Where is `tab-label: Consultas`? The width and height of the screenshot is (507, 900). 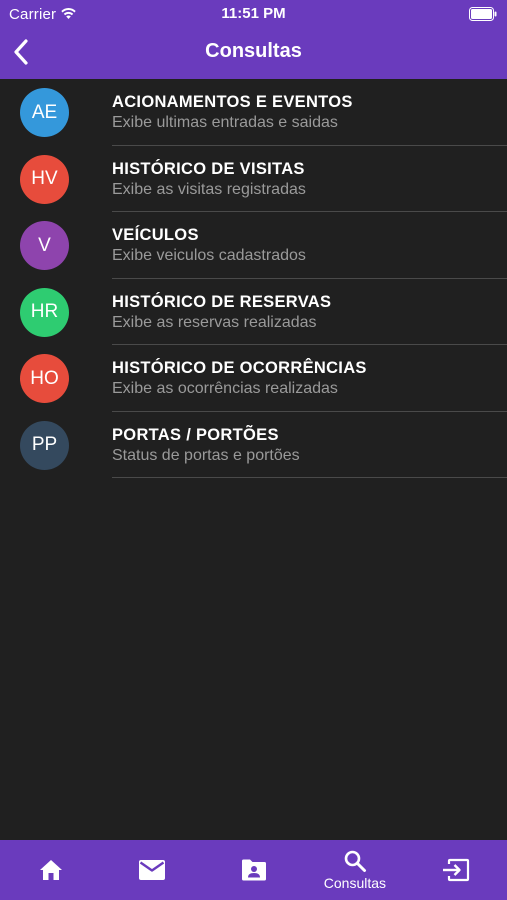 tab-label: Consultas is located at coordinates (355, 883).